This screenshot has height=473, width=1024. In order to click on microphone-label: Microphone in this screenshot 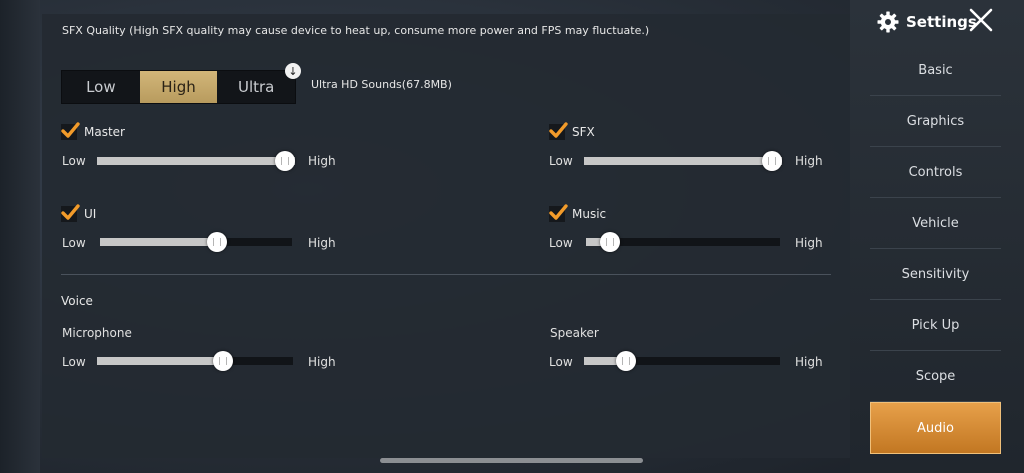, I will do `click(97, 333)`.